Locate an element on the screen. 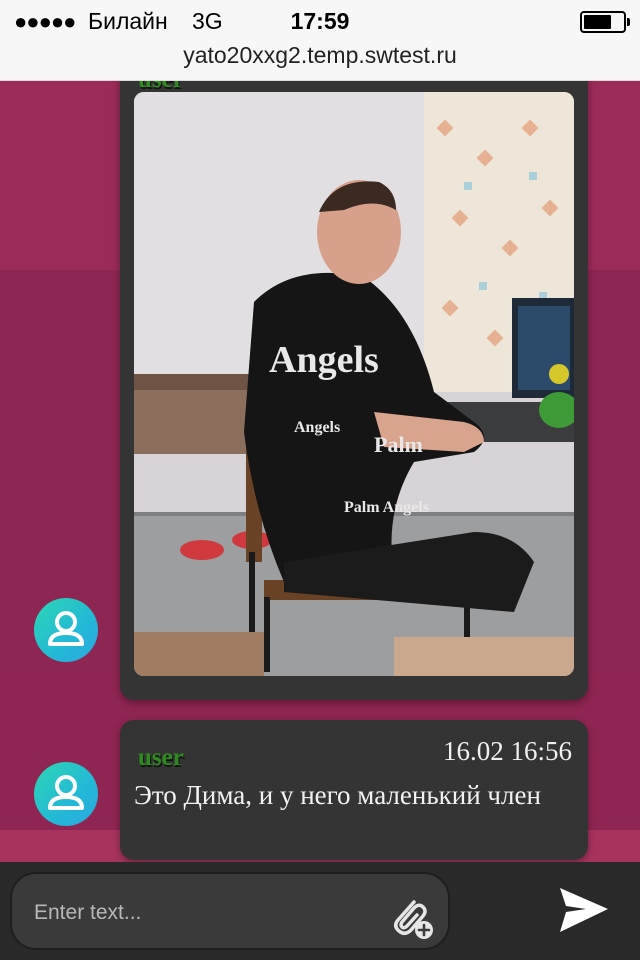 The height and width of the screenshot is (960, 640). message-input-container is located at coordinates (230, 911).